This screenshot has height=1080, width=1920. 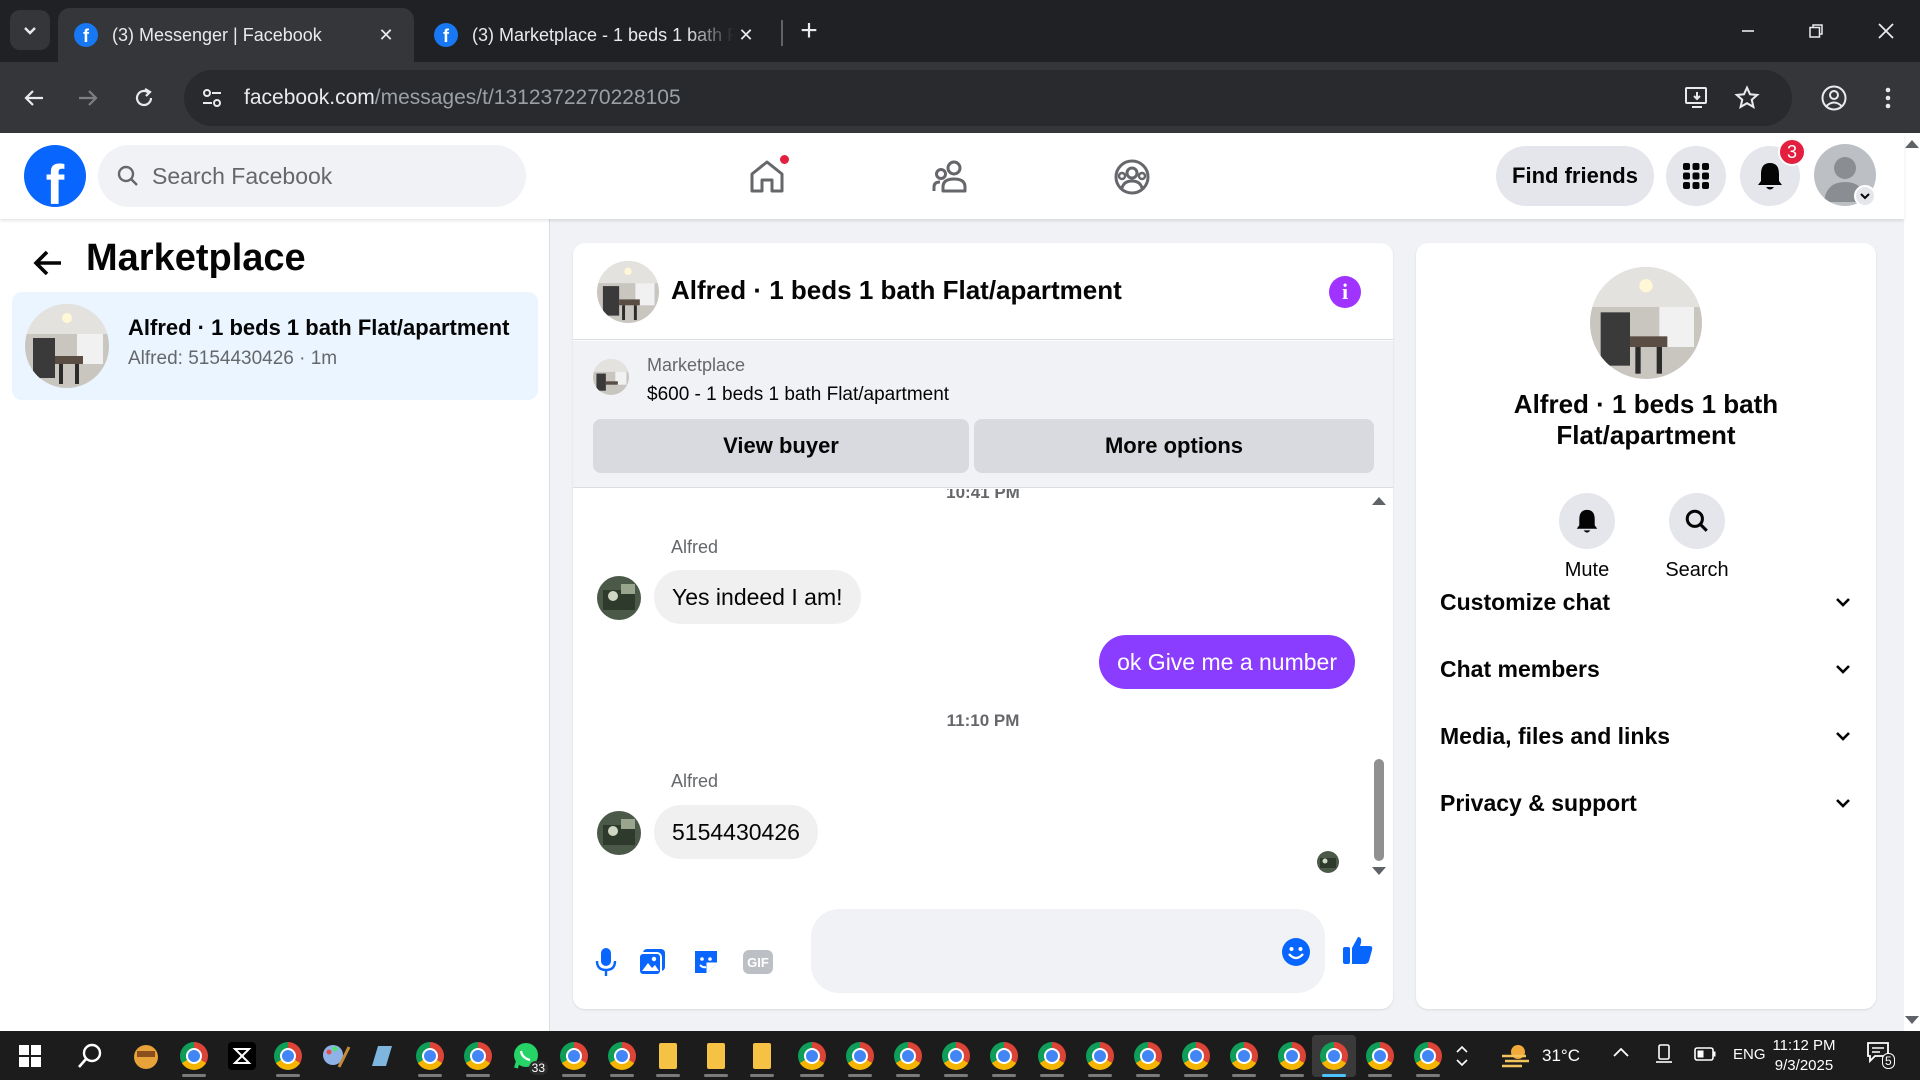 What do you see at coordinates (30, 30) in the screenshot?
I see `tab-search-button` at bounding box center [30, 30].